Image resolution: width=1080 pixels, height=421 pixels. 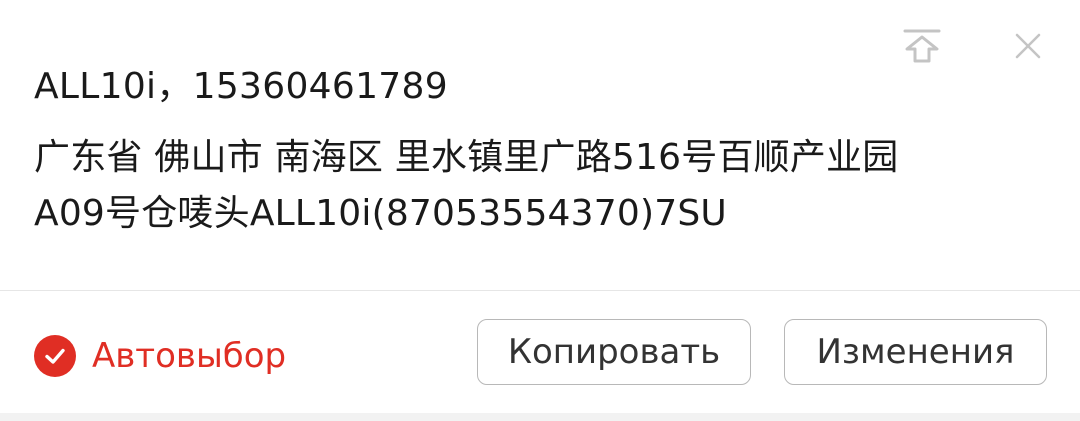 What do you see at coordinates (915, 352) in the screenshot?
I see `edit-button: Изменения` at bounding box center [915, 352].